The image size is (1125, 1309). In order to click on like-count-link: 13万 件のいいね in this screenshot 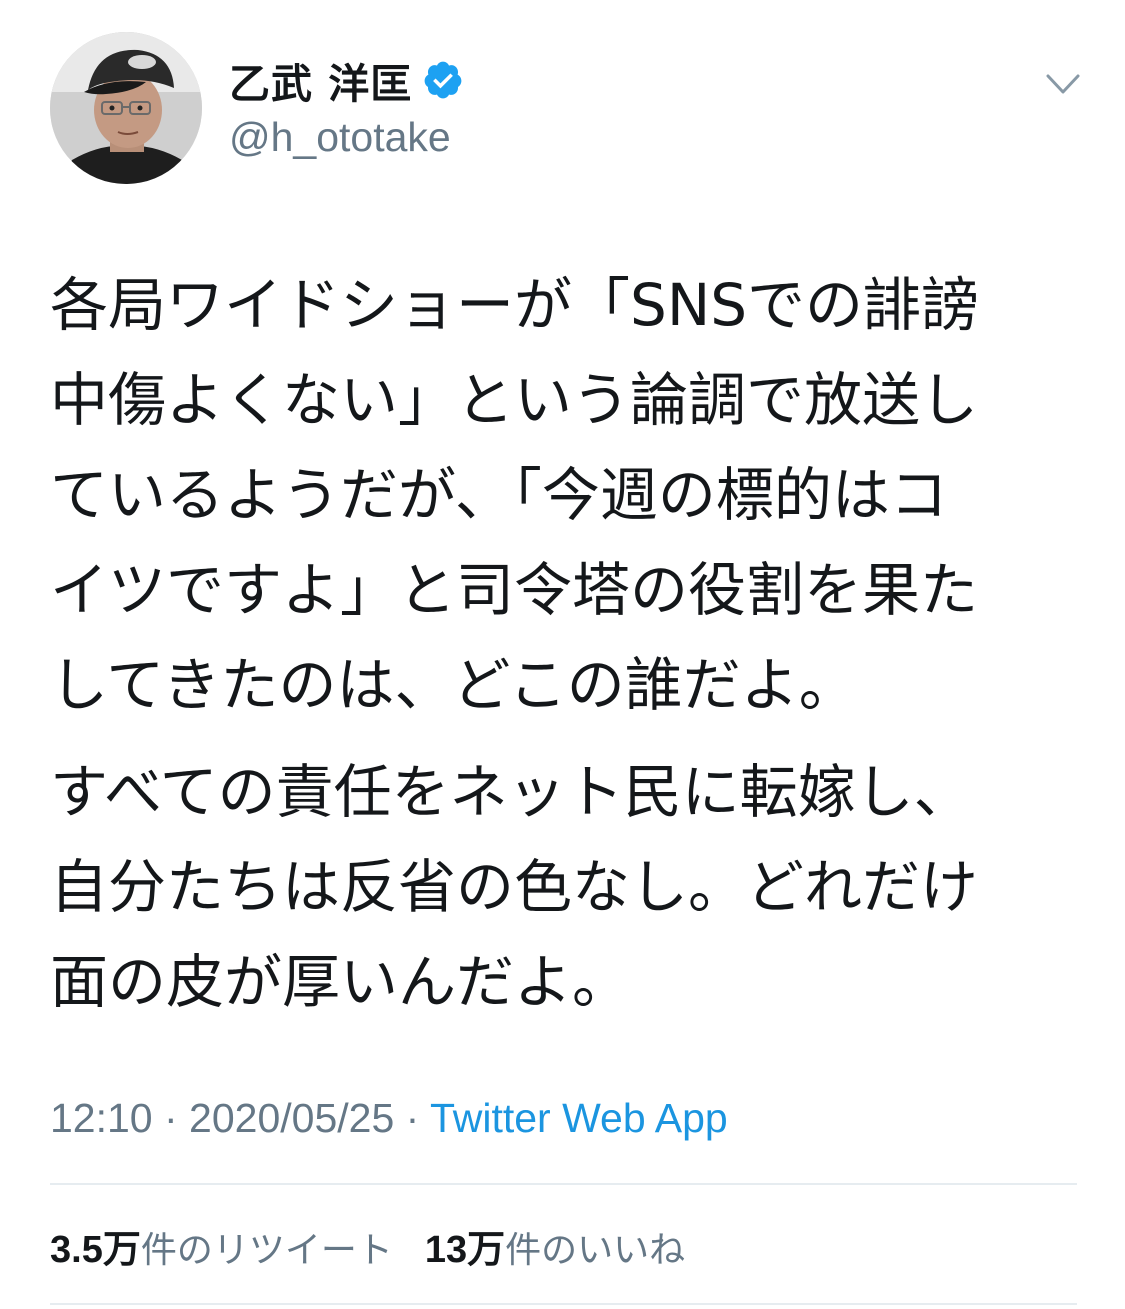, I will do `click(555, 1245)`.